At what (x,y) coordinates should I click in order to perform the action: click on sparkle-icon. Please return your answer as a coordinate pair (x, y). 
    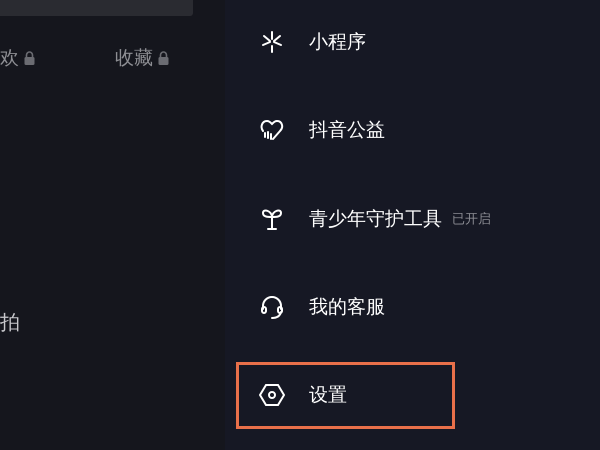
    Looking at the image, I should click on (272, 42).